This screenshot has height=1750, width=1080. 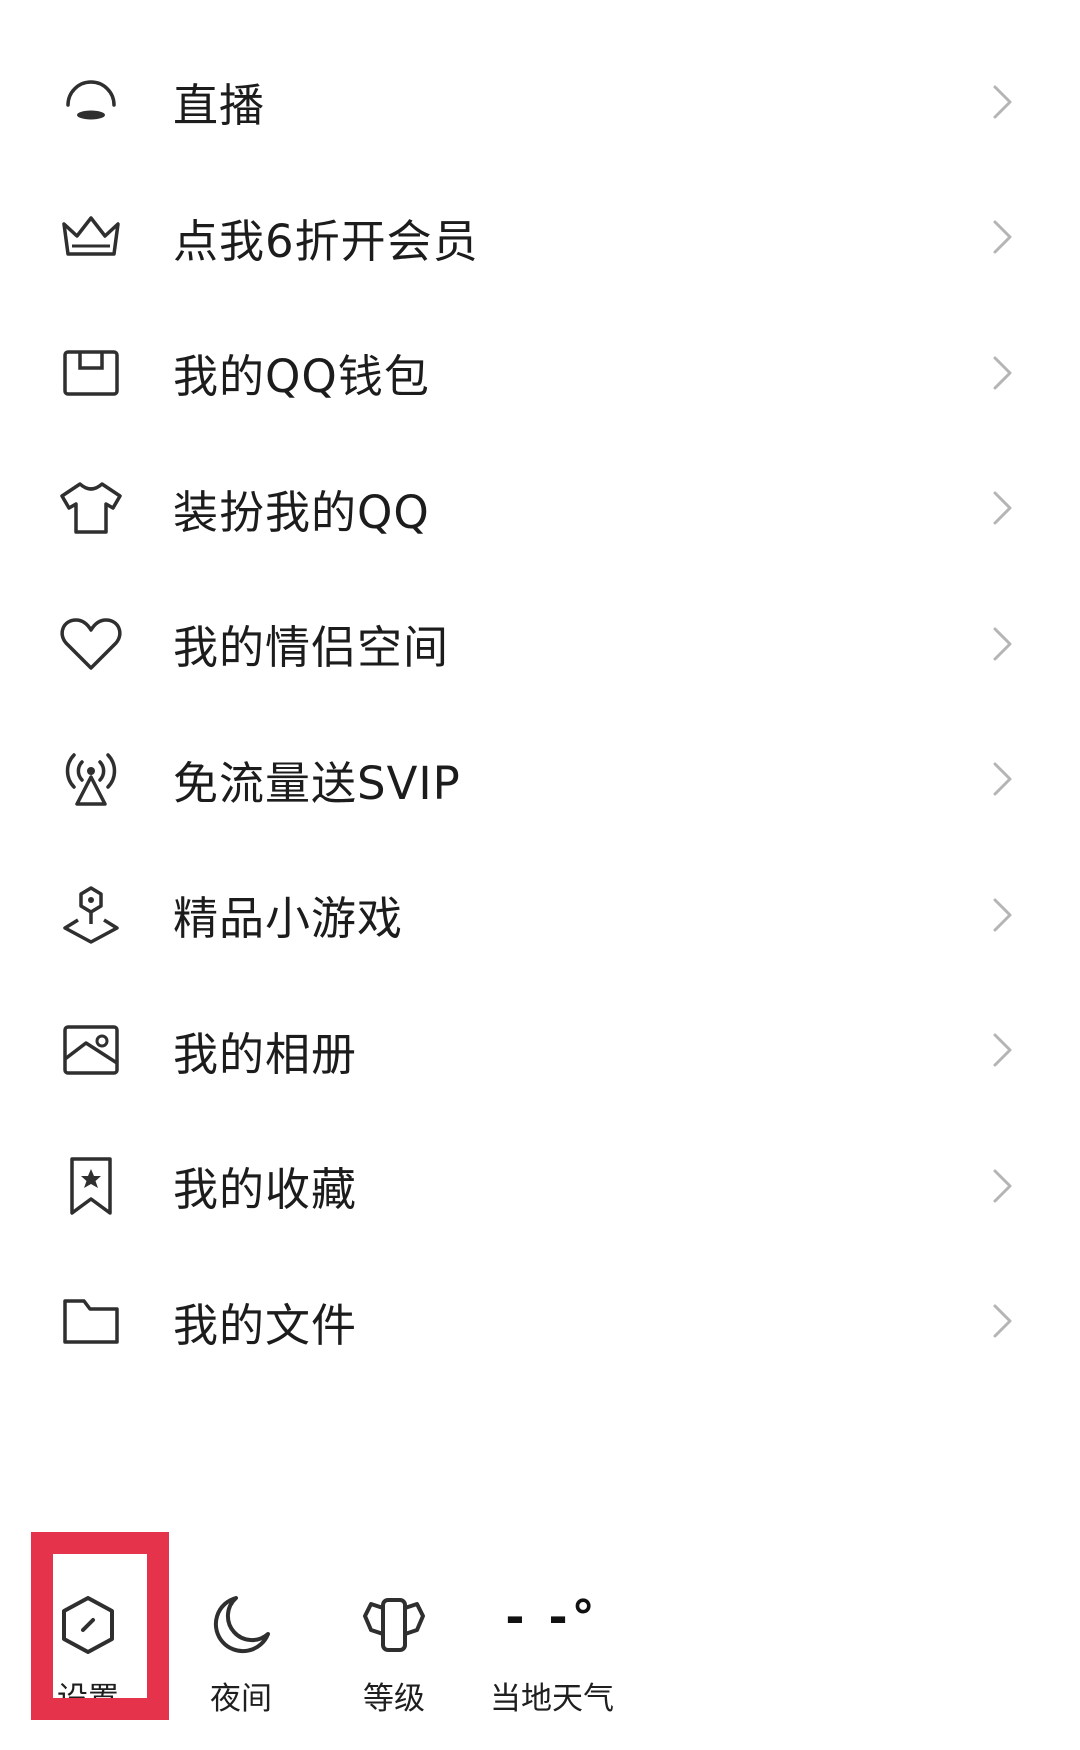 What do you see at coordinates (317, 783) in the screenshot?
I see `menu-item-label: 免流量送SVIP` at bounding box center [317, 783].